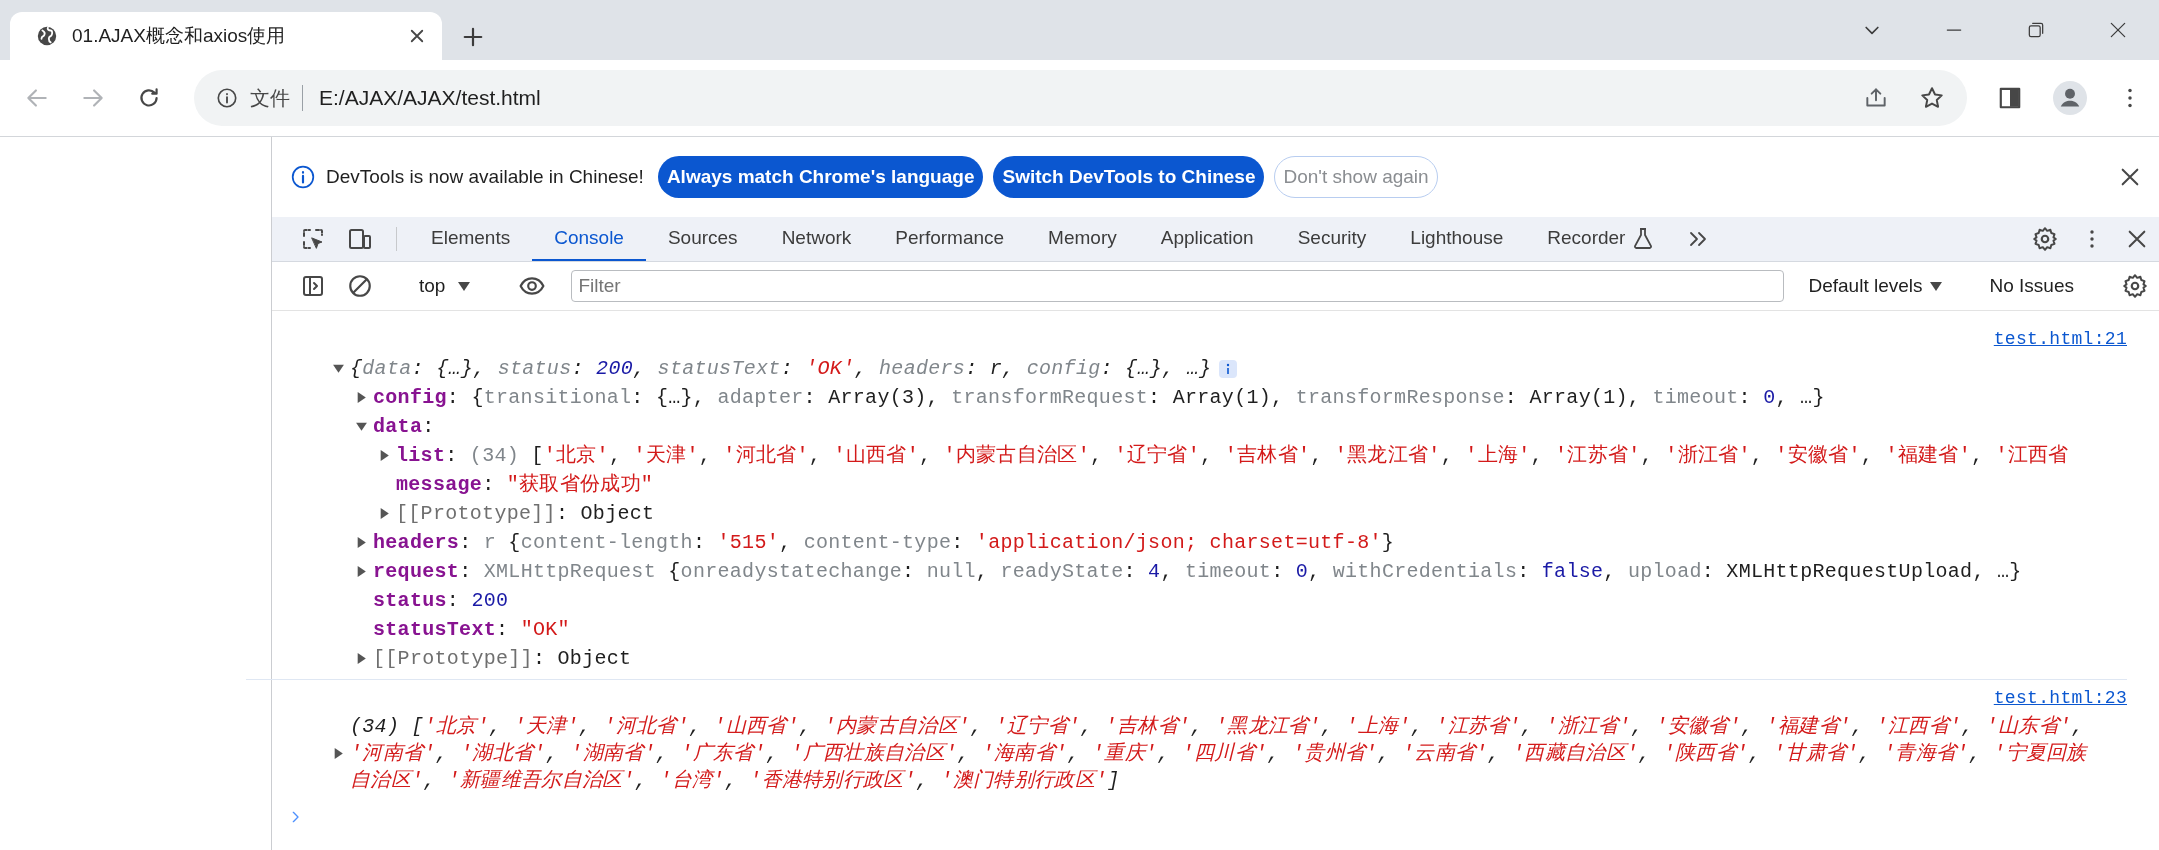  Describe the element at coordinates (1232, 456) in the screenshot. I see `property-line: list: (34) ['北京', '天津', '河北省', '山西省', '内蒙古自治区', '辽宁省', '吉林省', '黑龙江省', '上海', '江苏省', '浙江省', '安徽省', '福建省', '江西省` at that location.